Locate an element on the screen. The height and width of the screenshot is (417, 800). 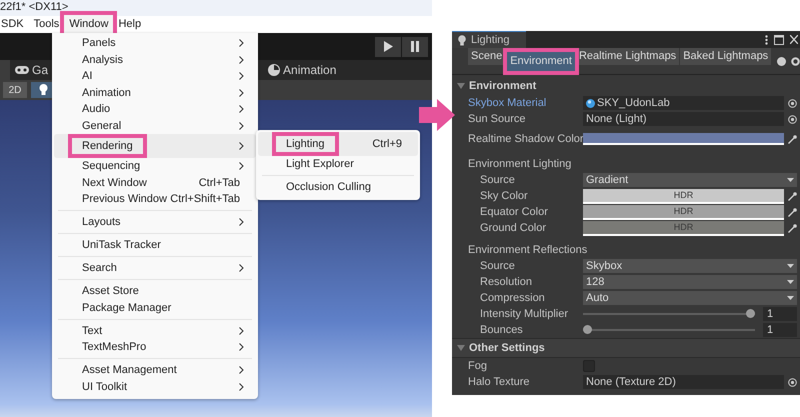
menu-item: Text is located at coordinates (155, 330).